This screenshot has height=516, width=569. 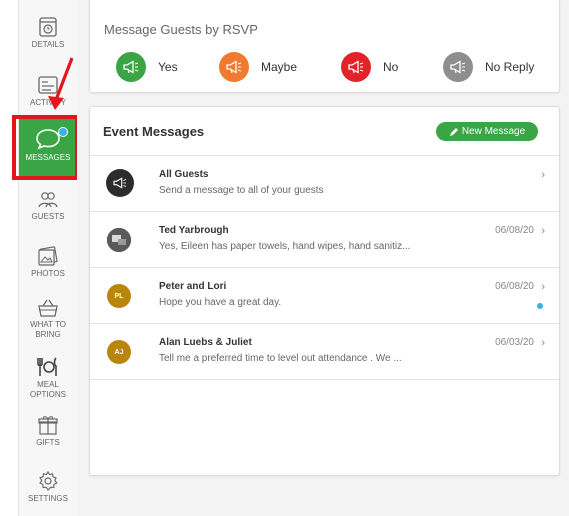 What do you see at coordinates (119, 352) in the screenshot?
I see `avatar: AJ` at bounding box center [119, 352].